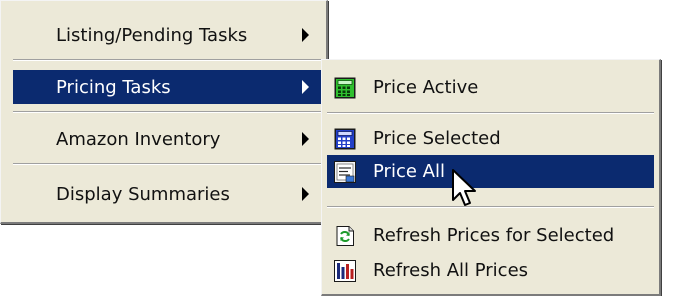  I want to click on calculator-blue-icon, so click(345, 139).